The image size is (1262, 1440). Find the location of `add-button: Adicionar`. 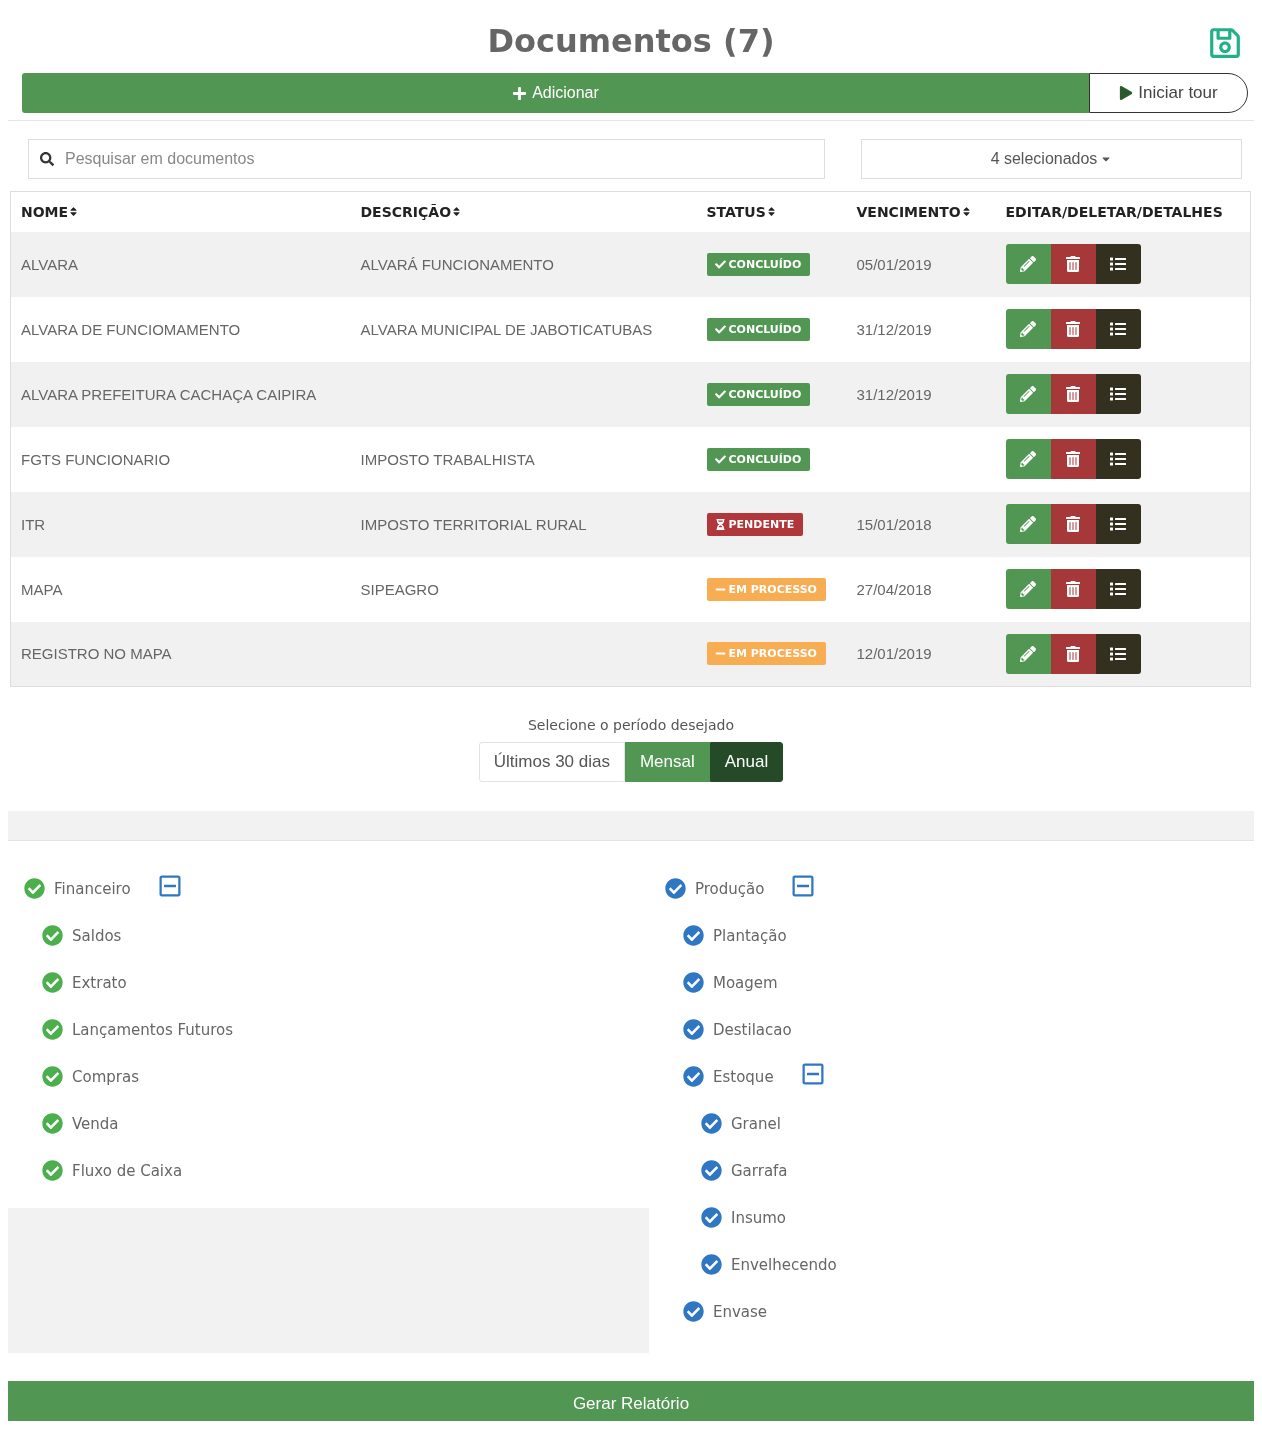

add-button: Adicionar is located at coordinates (555, 93).